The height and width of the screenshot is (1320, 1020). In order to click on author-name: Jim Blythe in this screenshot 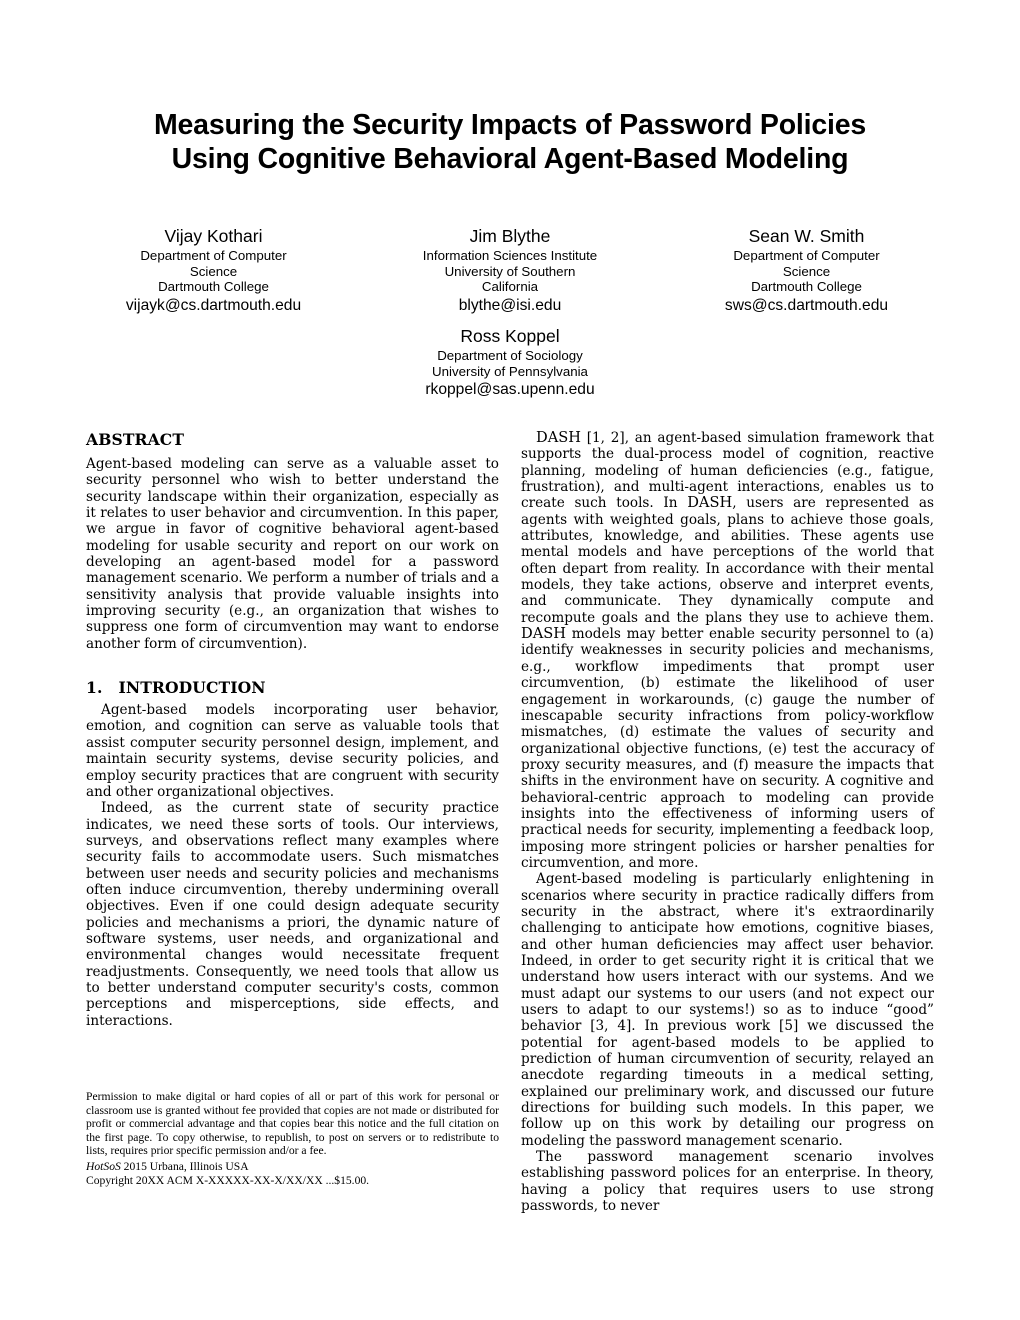, I will do `click(510, 236)`.